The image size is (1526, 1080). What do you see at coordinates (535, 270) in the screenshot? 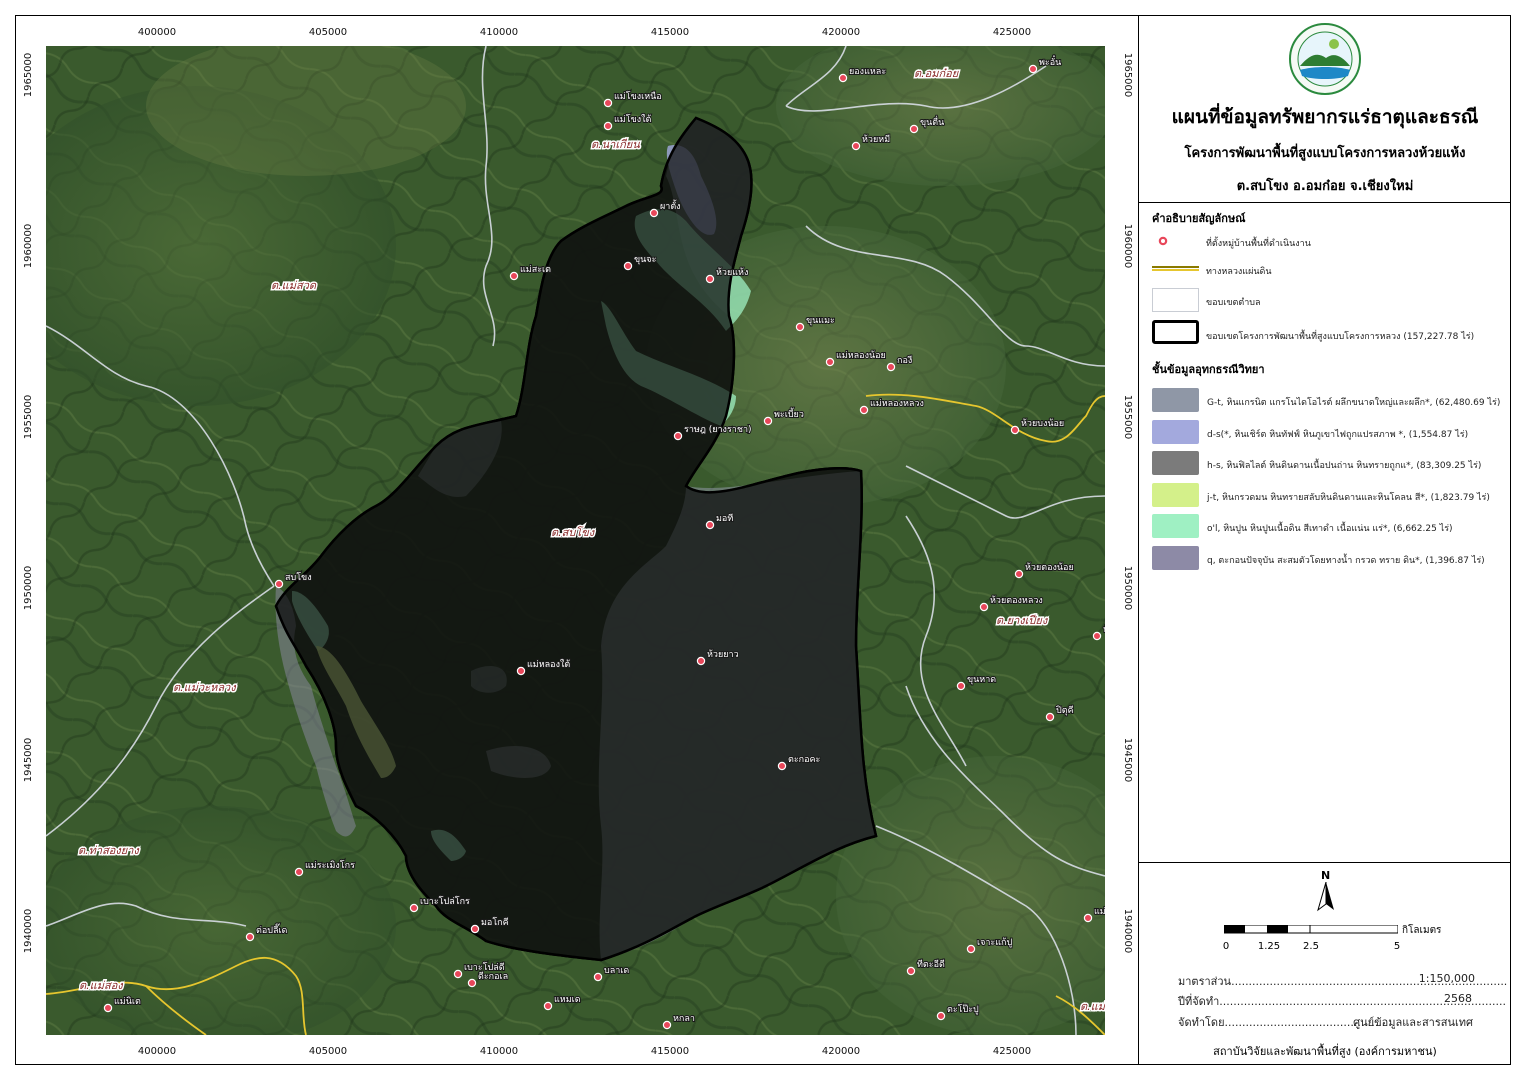
I see `village-label: แม่สะเต` at bounding box center [535, 270].